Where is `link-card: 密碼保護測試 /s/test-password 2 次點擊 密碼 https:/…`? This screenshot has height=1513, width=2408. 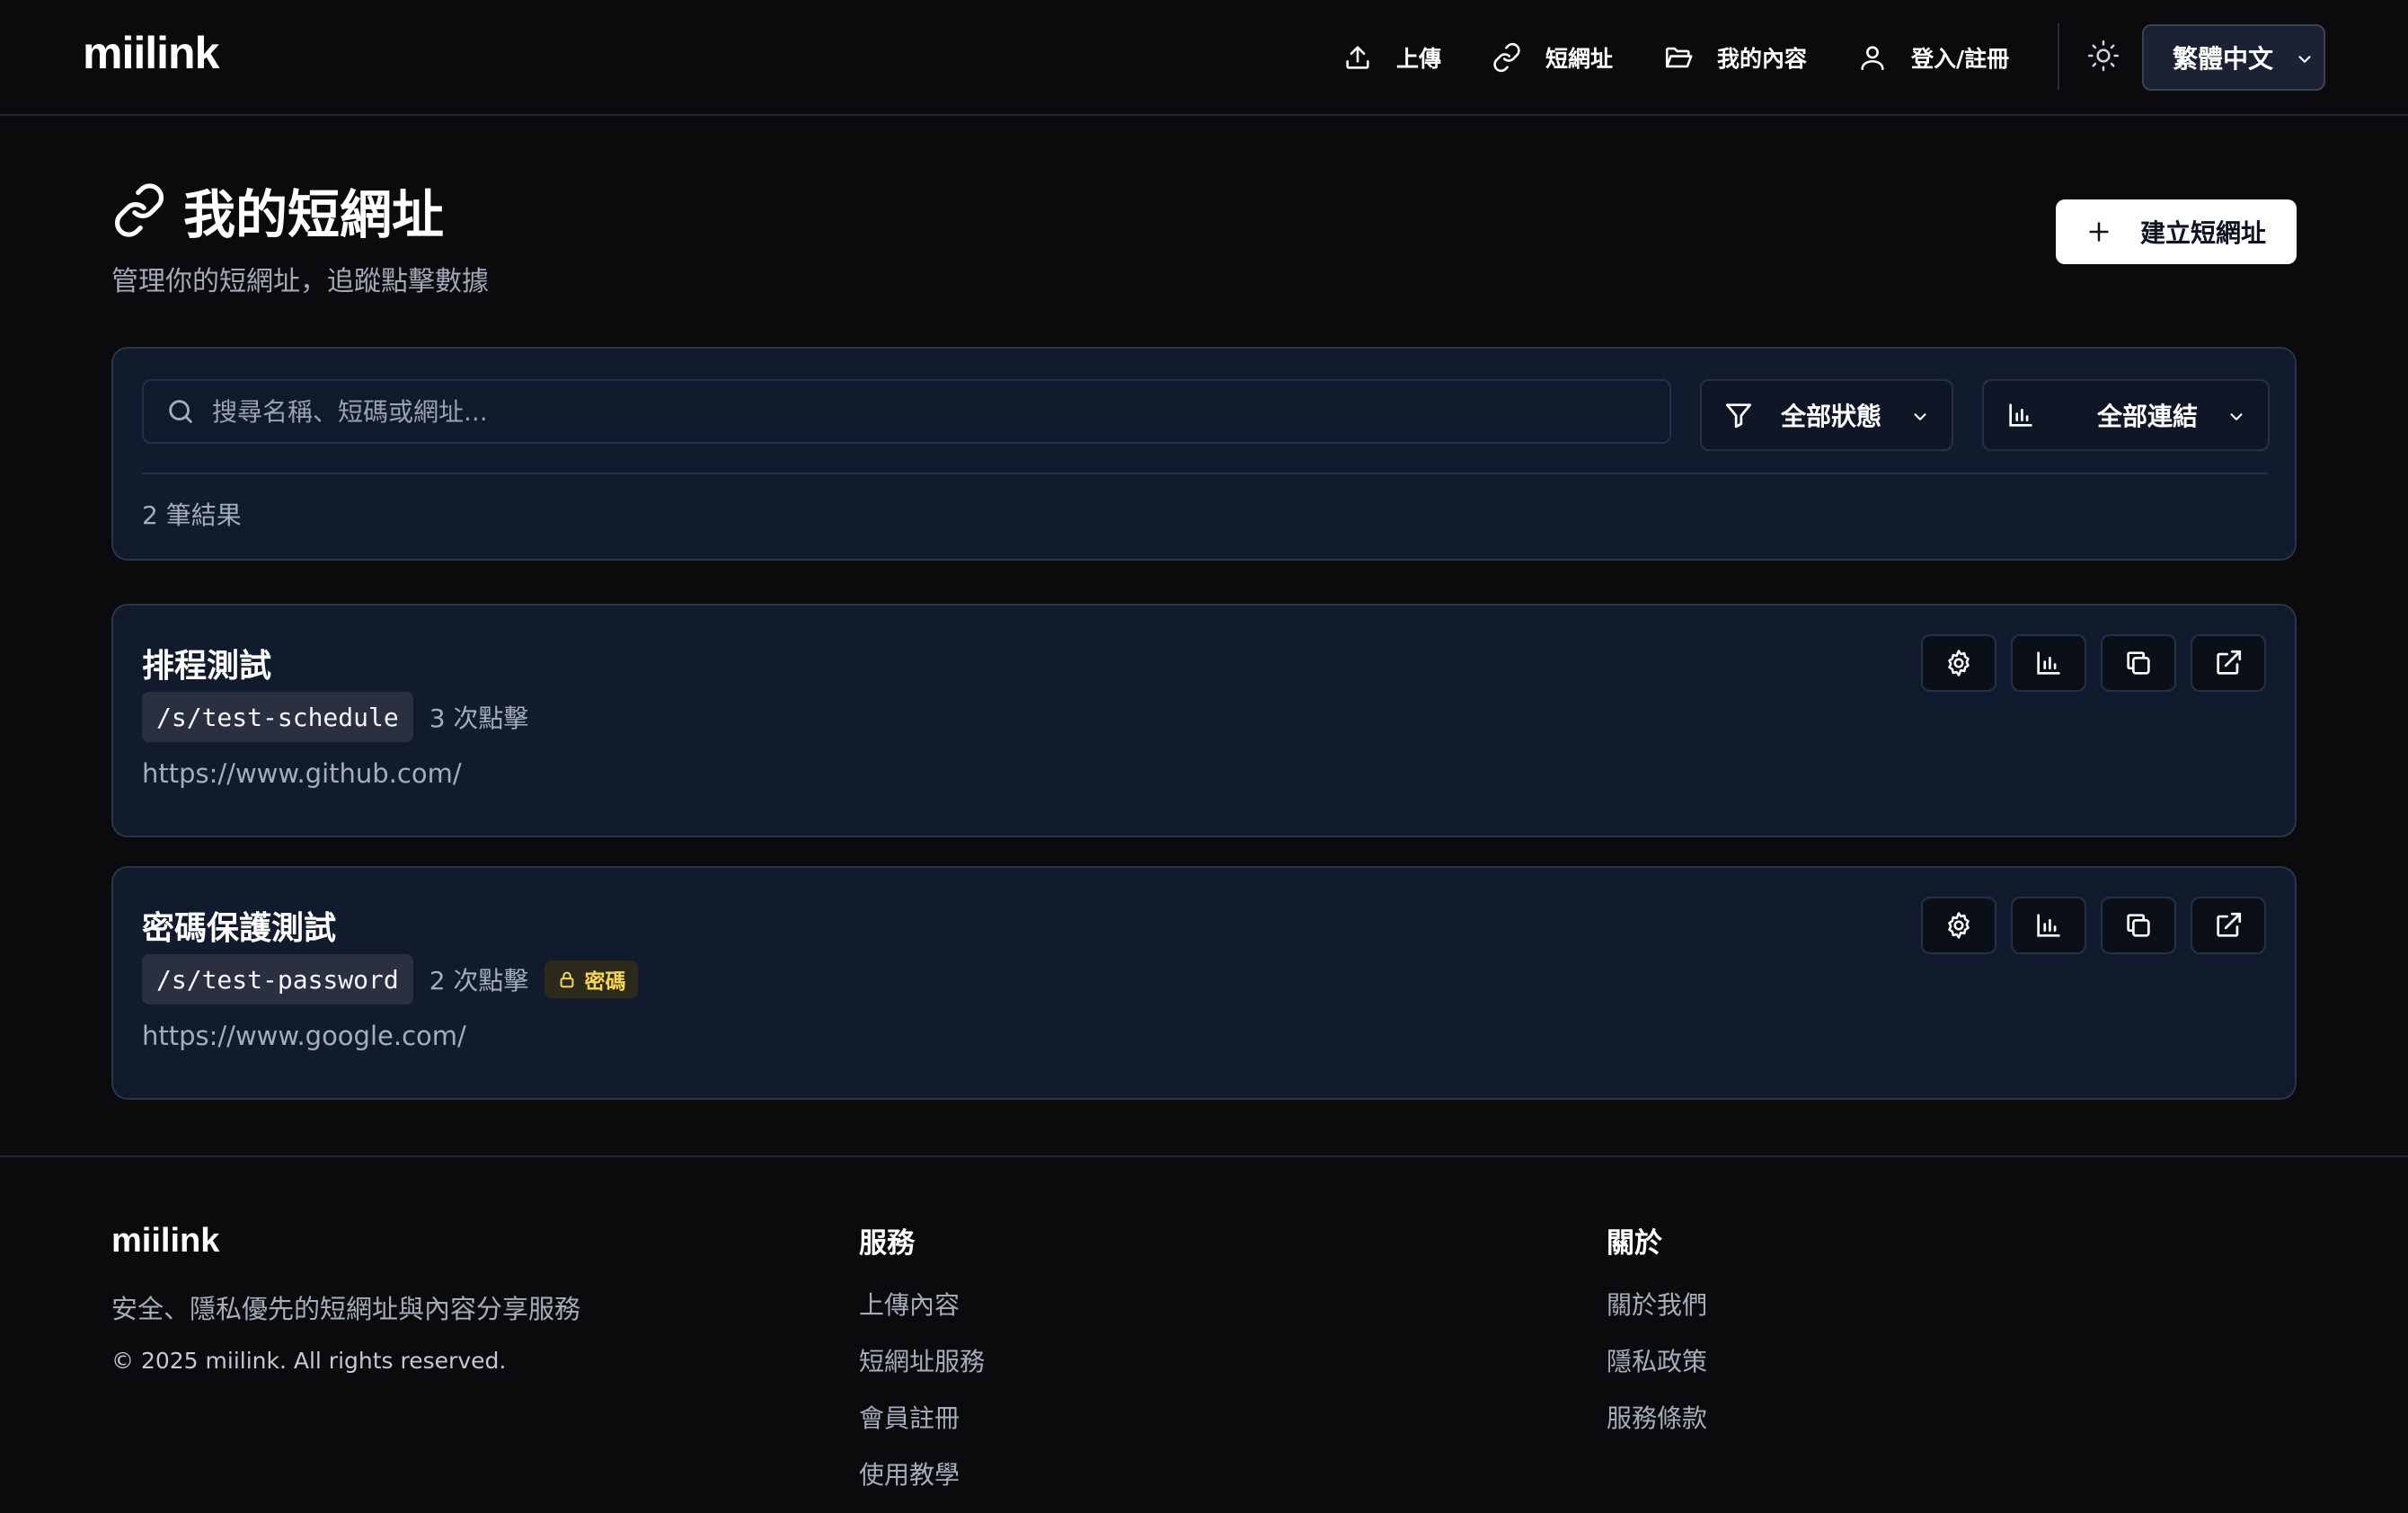 link-card: 密碼保護測試 /s/test-password 2 次點擊 密碼 https:/… is located at coordinates (1204, 983).